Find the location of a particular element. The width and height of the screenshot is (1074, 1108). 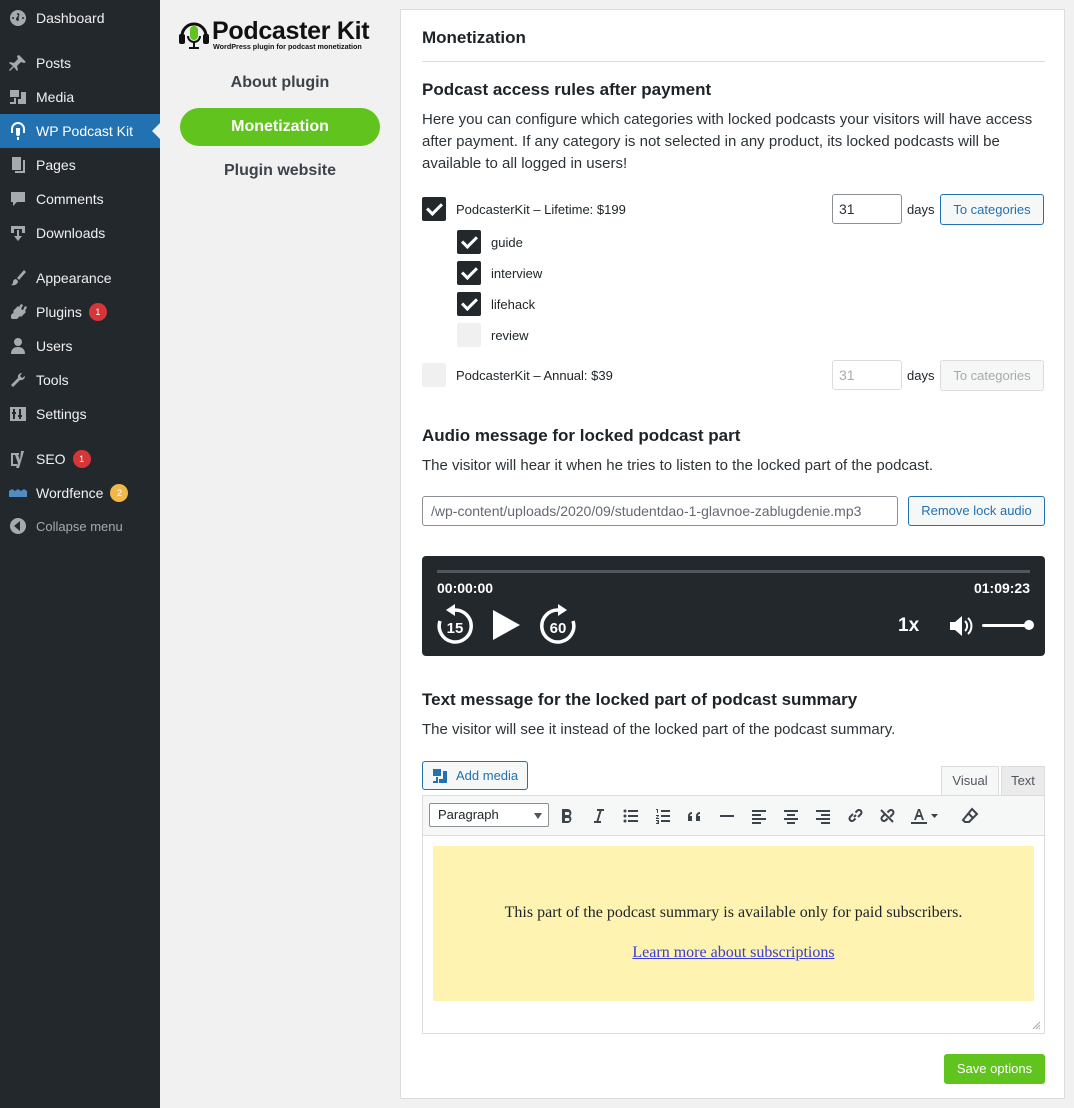

dashboard-icon is located at coordinates (18, 18).